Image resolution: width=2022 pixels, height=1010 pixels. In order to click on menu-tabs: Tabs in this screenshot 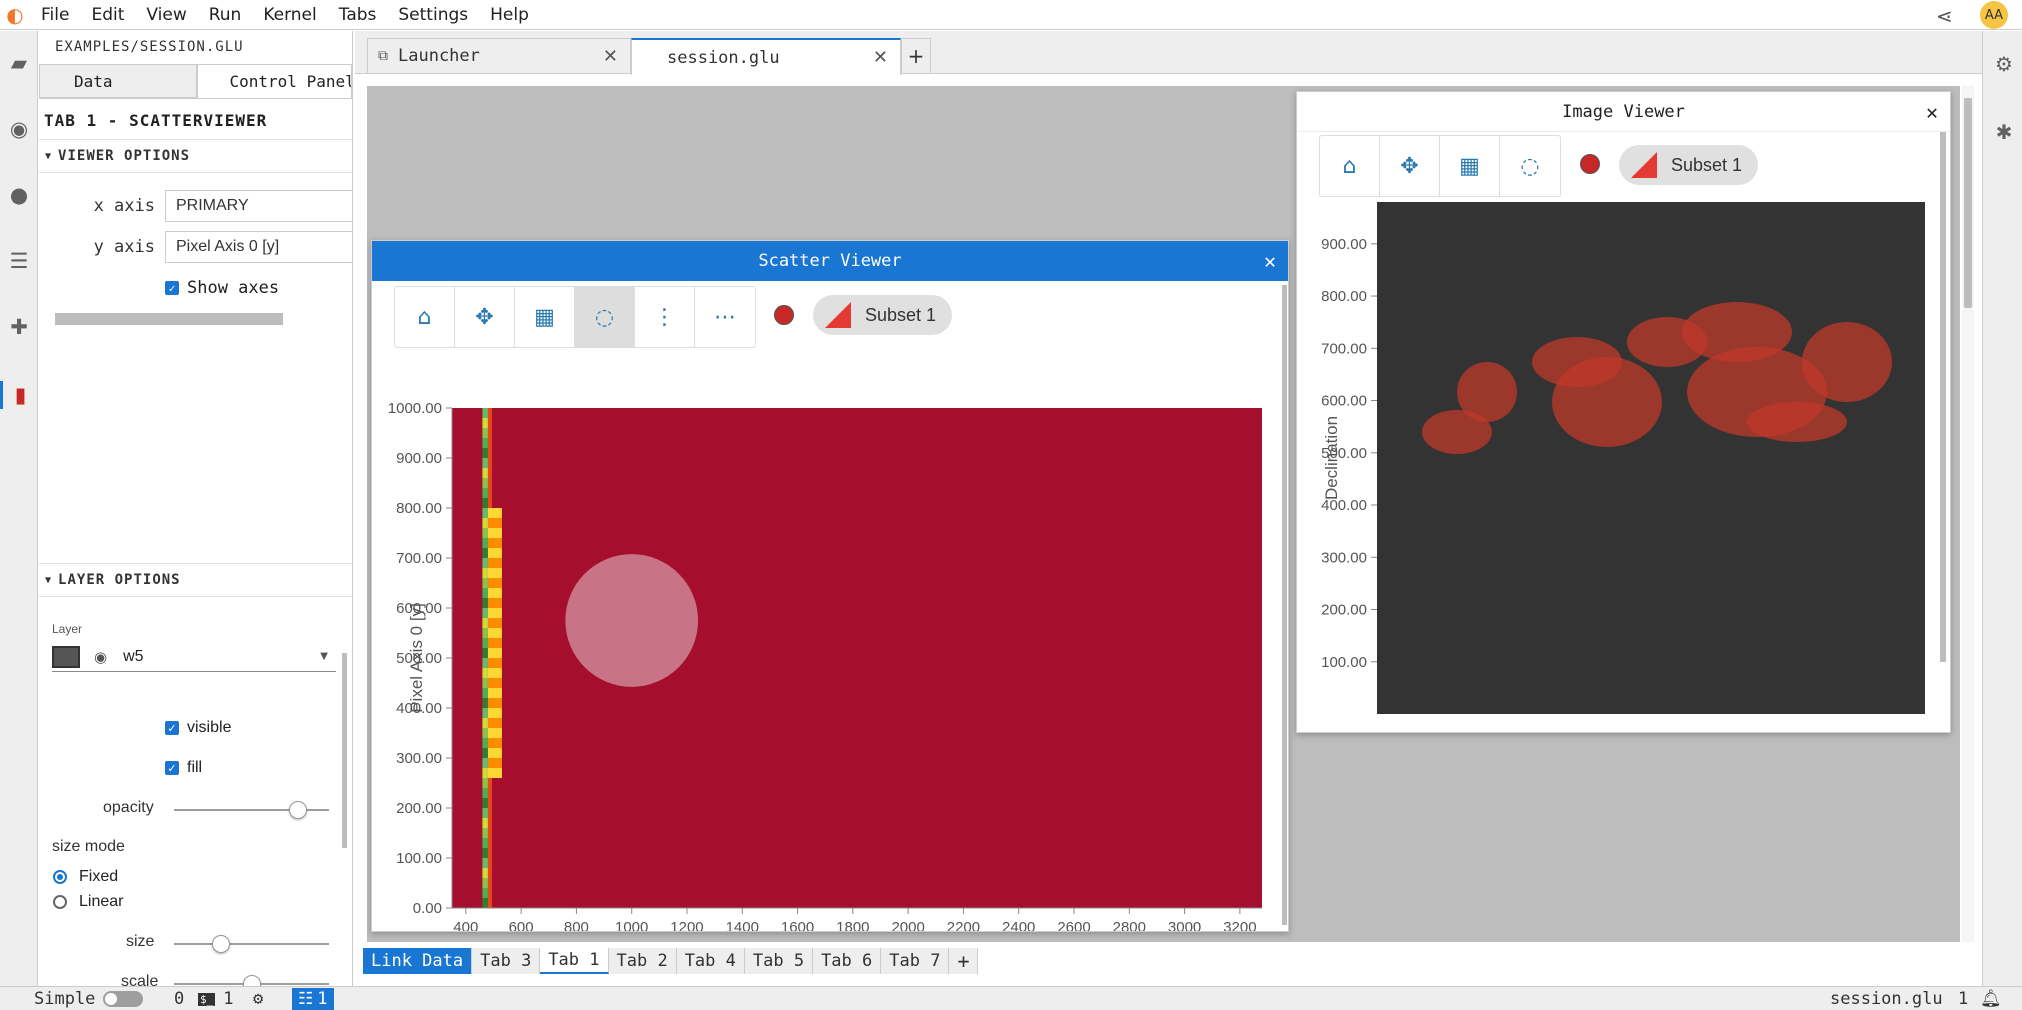, I will do `click(358, 15)`.